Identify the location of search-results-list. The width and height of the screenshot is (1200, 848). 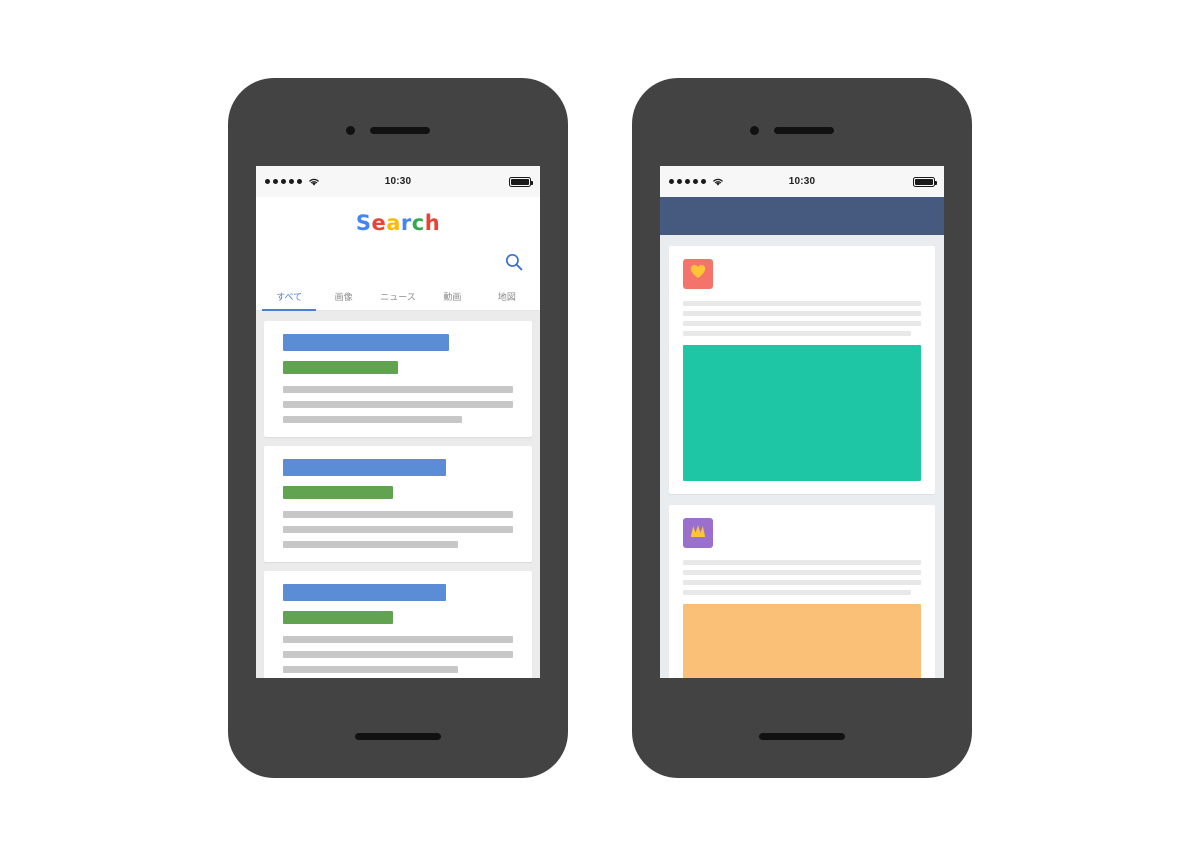
(398, 494).